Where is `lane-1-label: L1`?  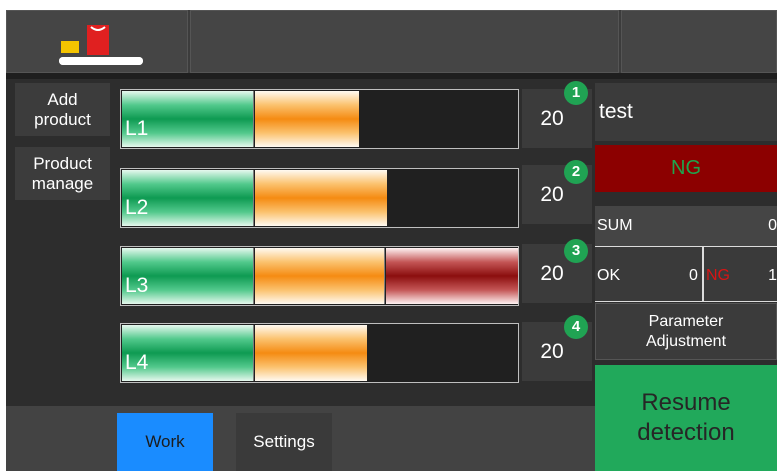 lane-1-label: L1 is located at coordinates (137, 128).